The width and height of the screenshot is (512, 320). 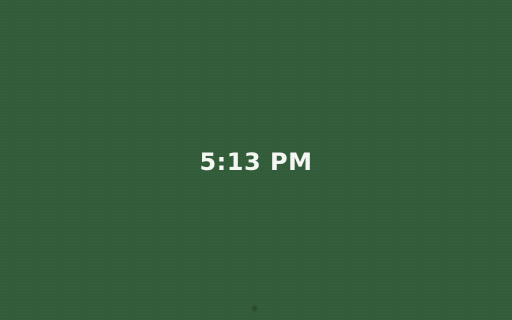 I want to click on clock-time: 5:13 PM, so click(x=256, y=162).